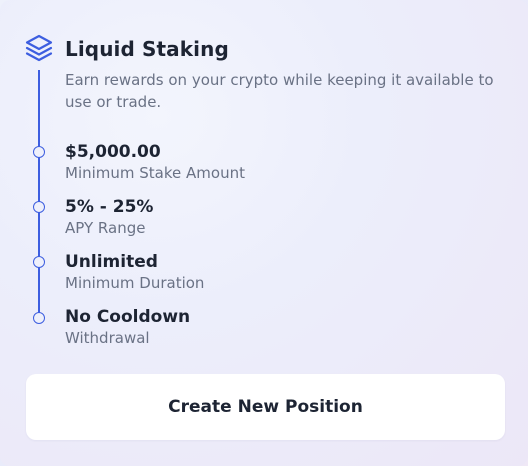  Describe the element at coordinates (135, 283) in the screenshot. I see `min-duration-label: Minimum Duration` at that location.